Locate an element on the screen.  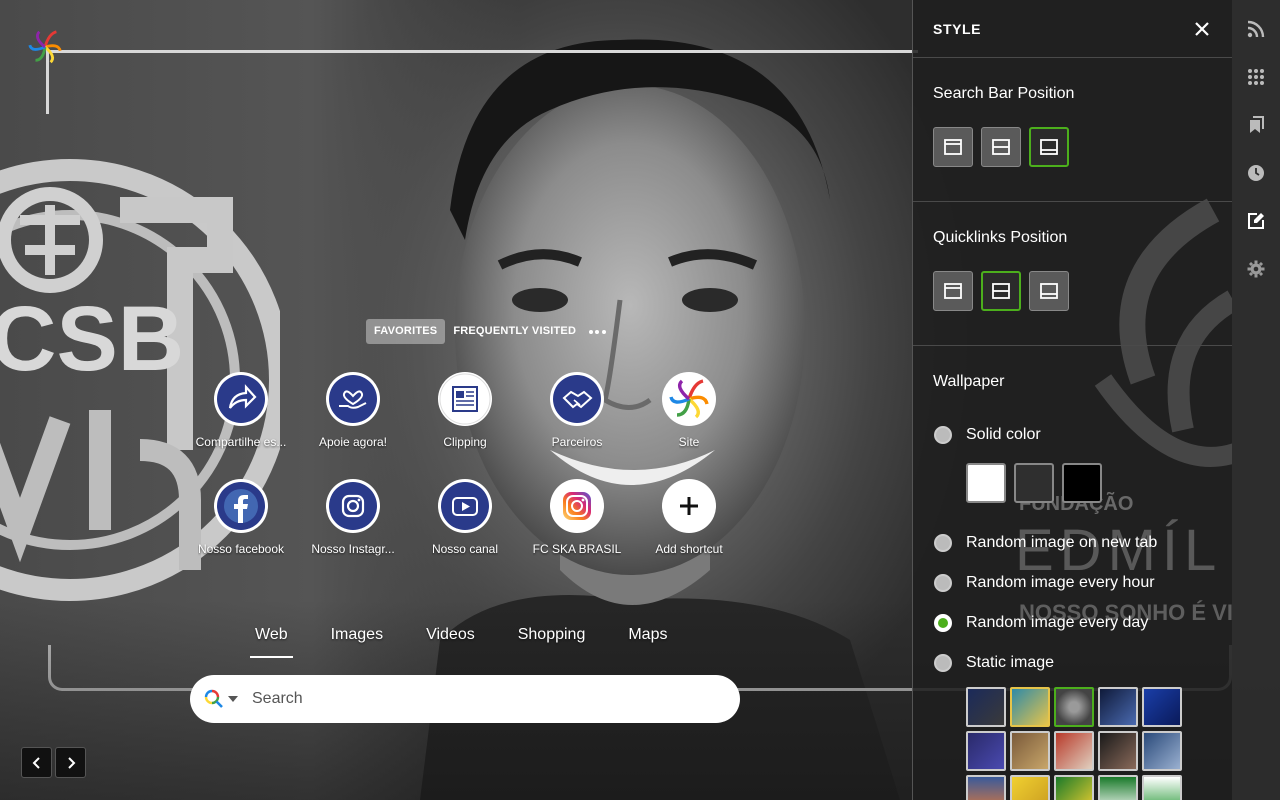
tab-frequently-visited: FREQUENTLY VISITED is located at coordinates (514, 331).